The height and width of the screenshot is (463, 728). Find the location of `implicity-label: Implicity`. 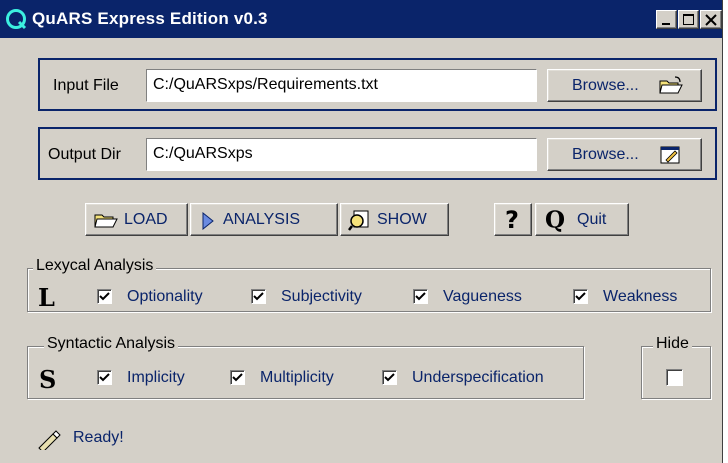

implicity-label: Implicity is located at coordinates (156, 378).